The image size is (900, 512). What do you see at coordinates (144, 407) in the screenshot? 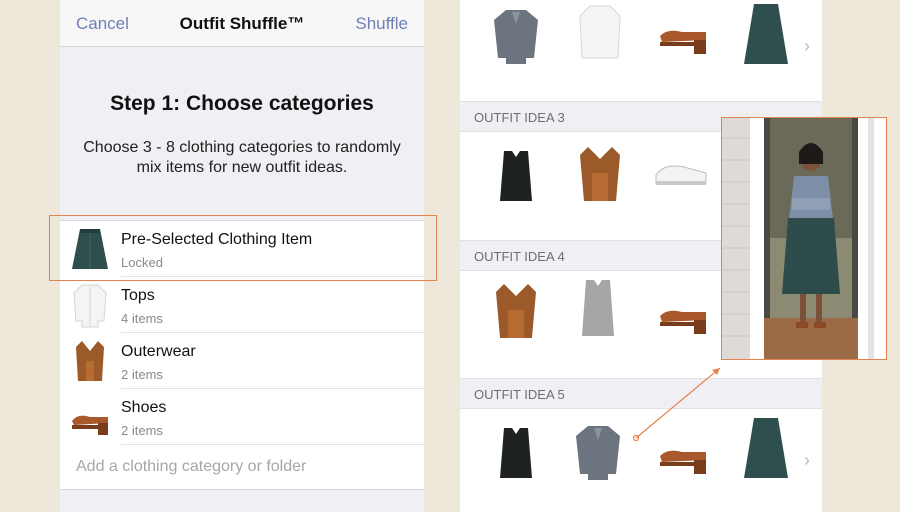
I see `category-name: Shoes` at bounding box center [144, 407].